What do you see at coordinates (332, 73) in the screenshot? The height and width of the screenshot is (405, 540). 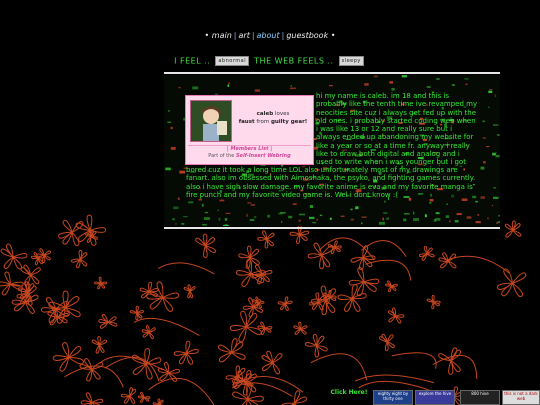 I see `top-divider` at bounding box center [332, 73].